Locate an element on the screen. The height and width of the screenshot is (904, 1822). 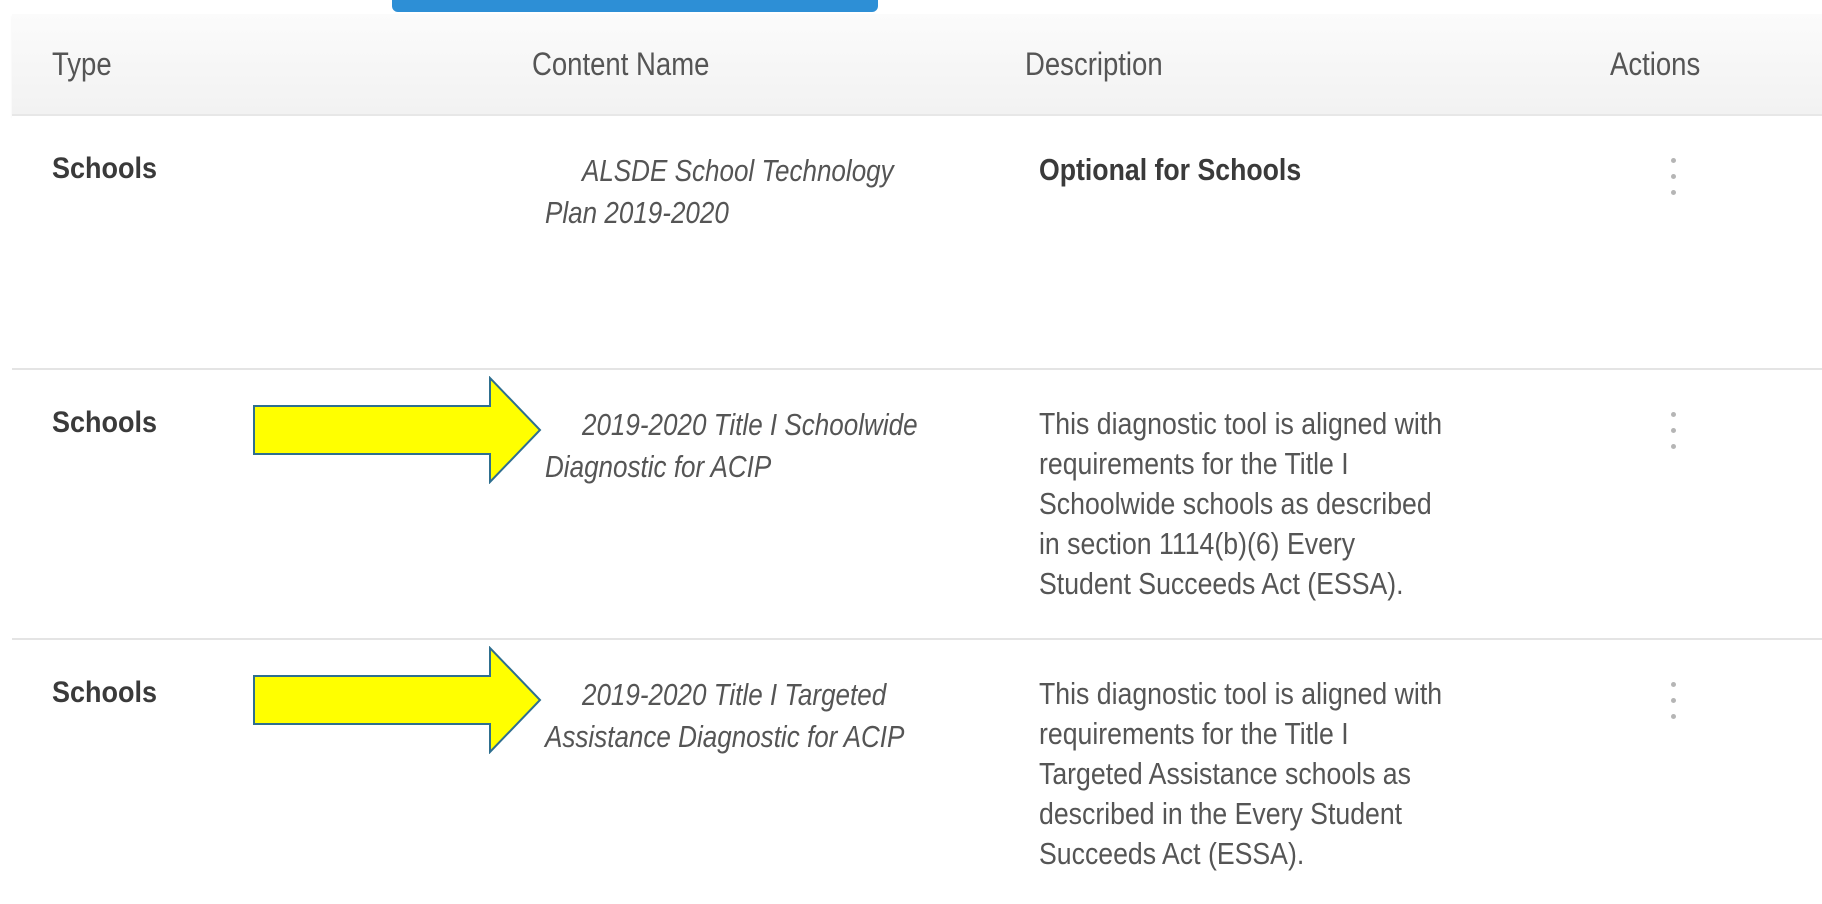
row-description: Optional for Schools is located at coordinates (1170, 169).